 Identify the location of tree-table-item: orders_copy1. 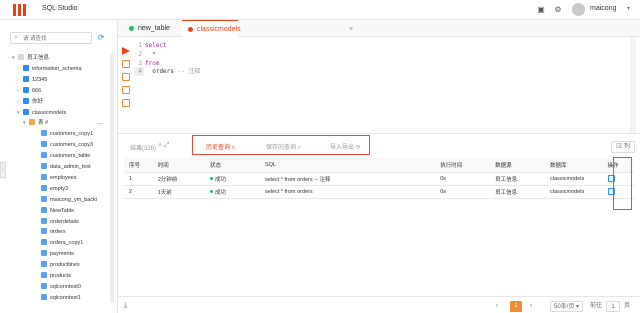
(59, 243).